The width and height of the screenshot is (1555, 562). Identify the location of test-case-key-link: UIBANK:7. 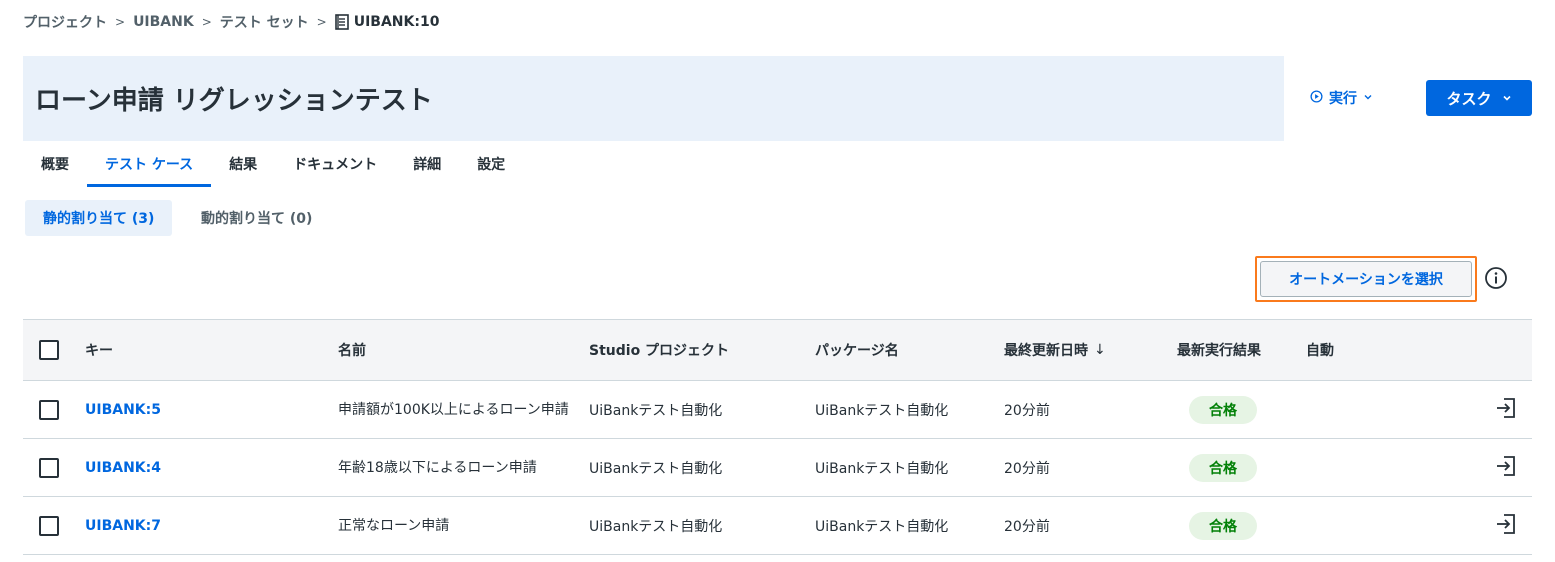
(123, 526).